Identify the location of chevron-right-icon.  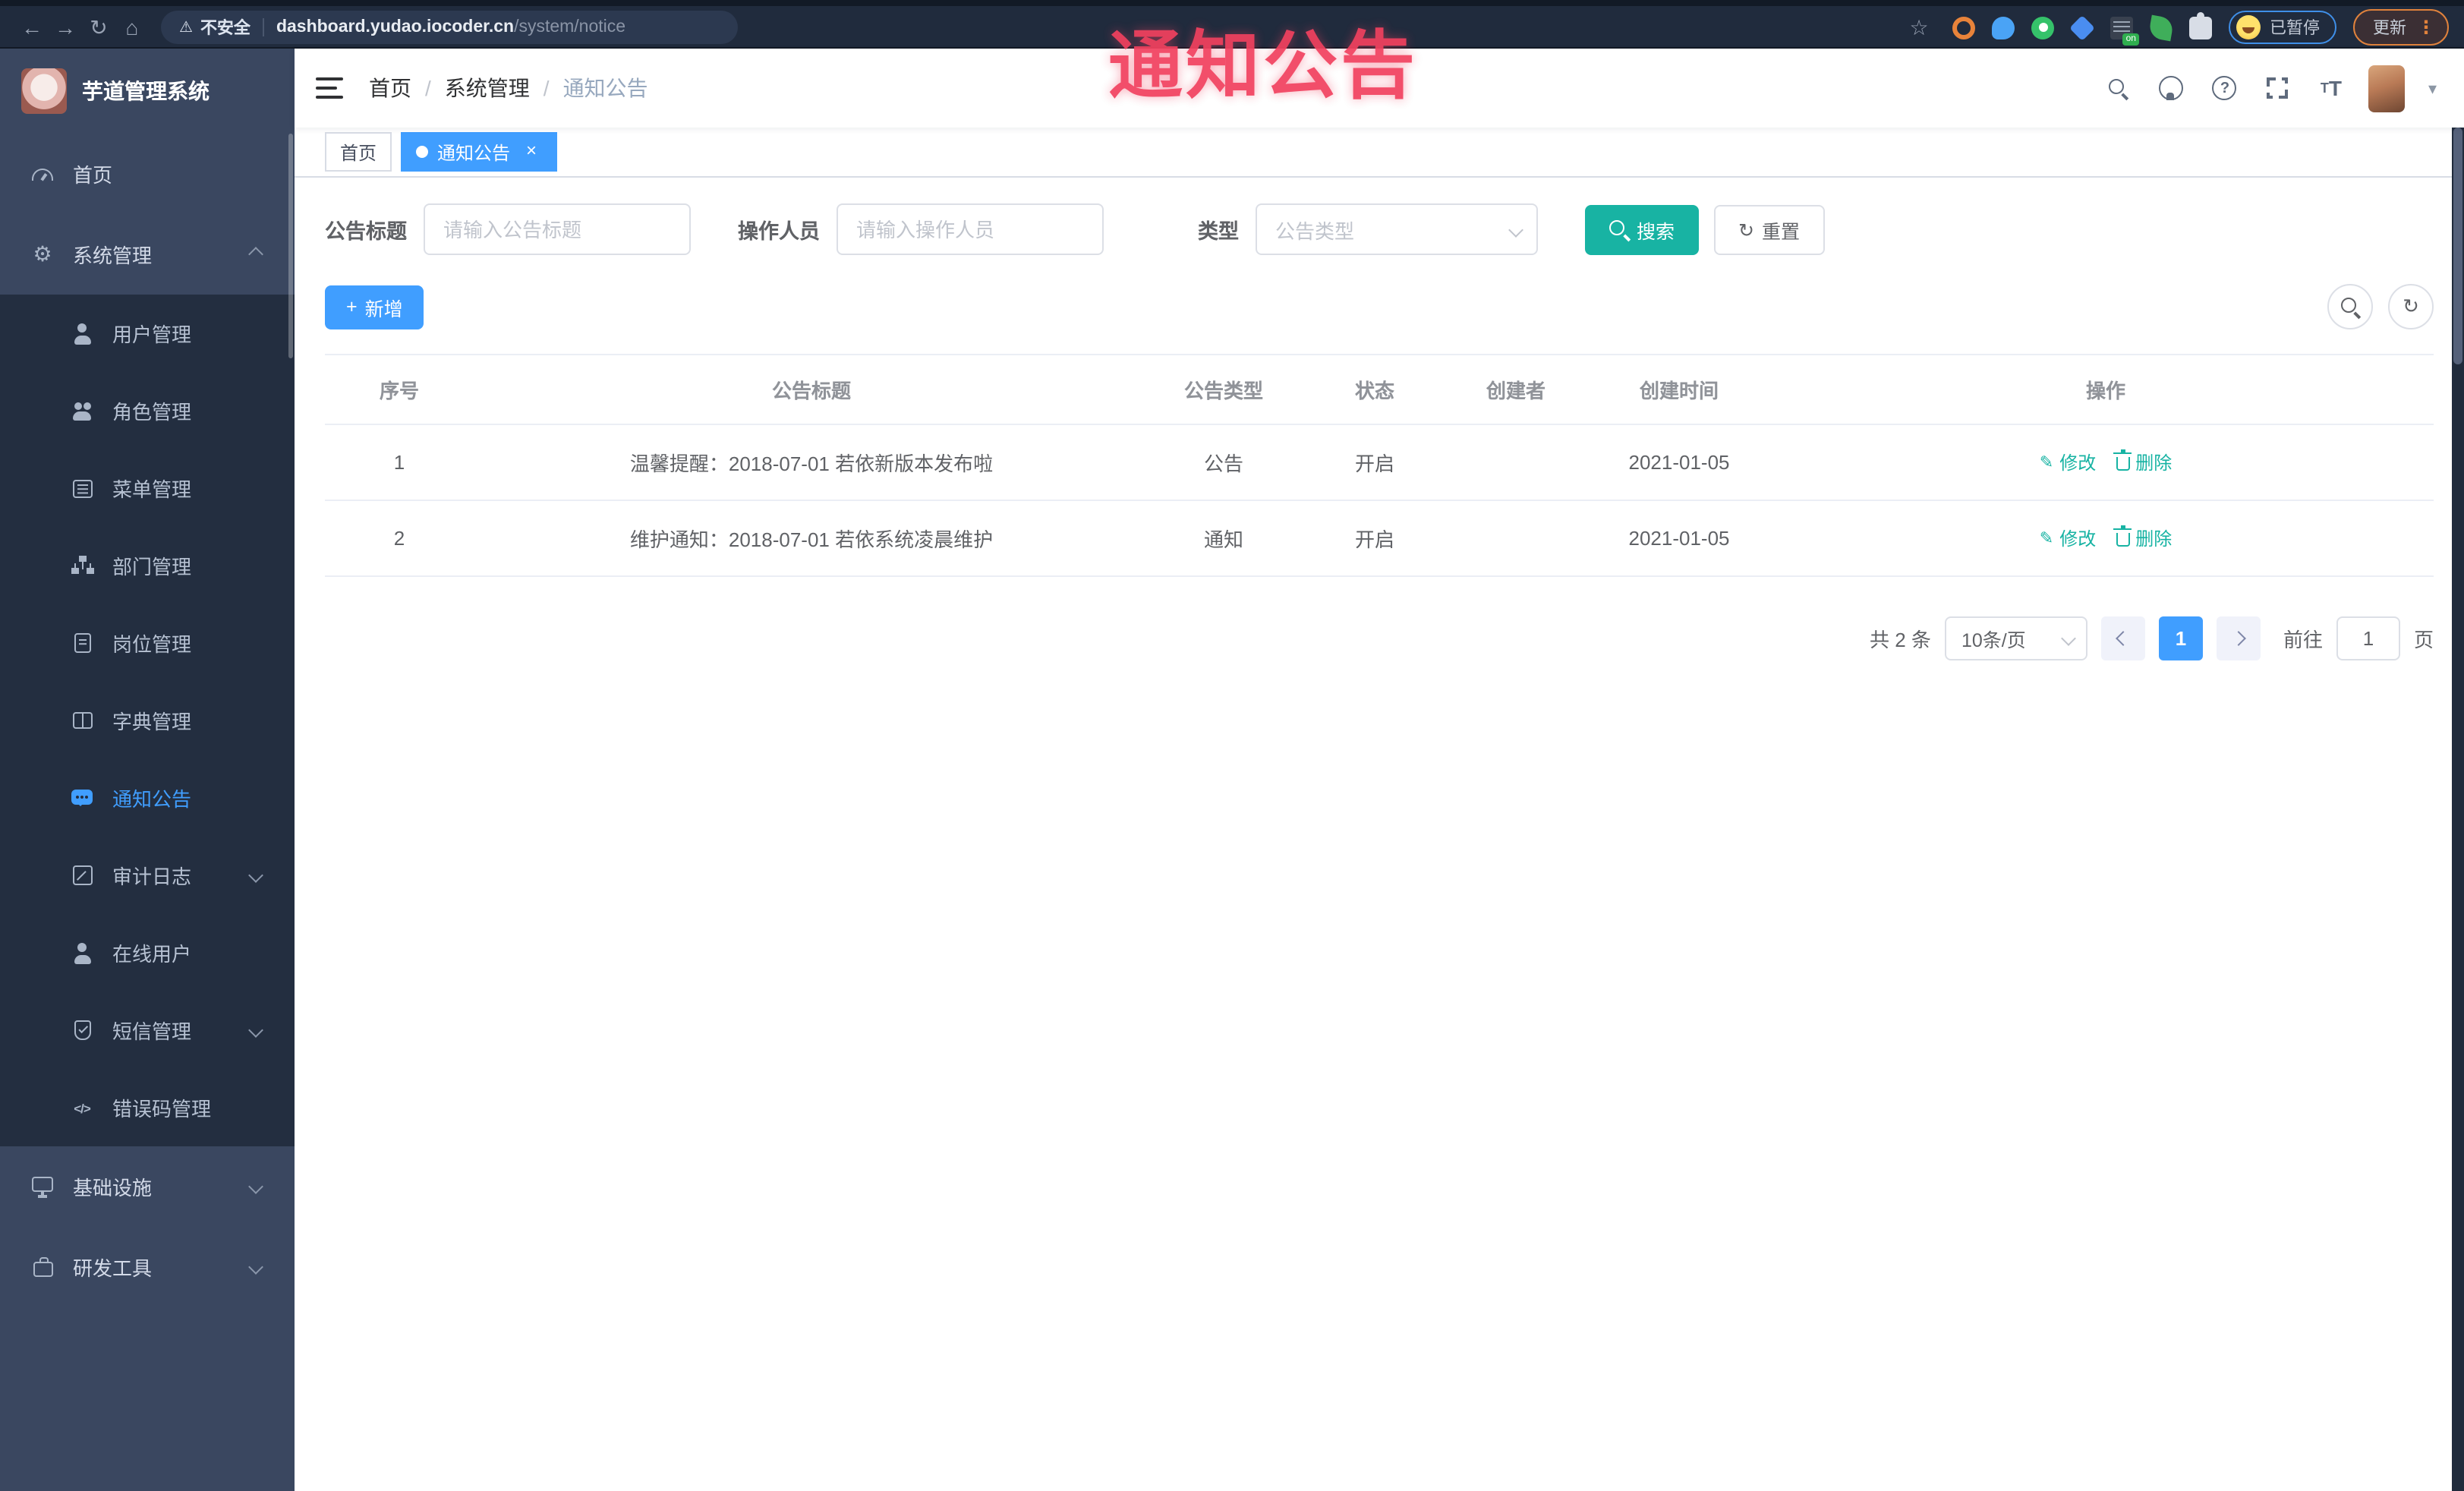
(2238, 638).